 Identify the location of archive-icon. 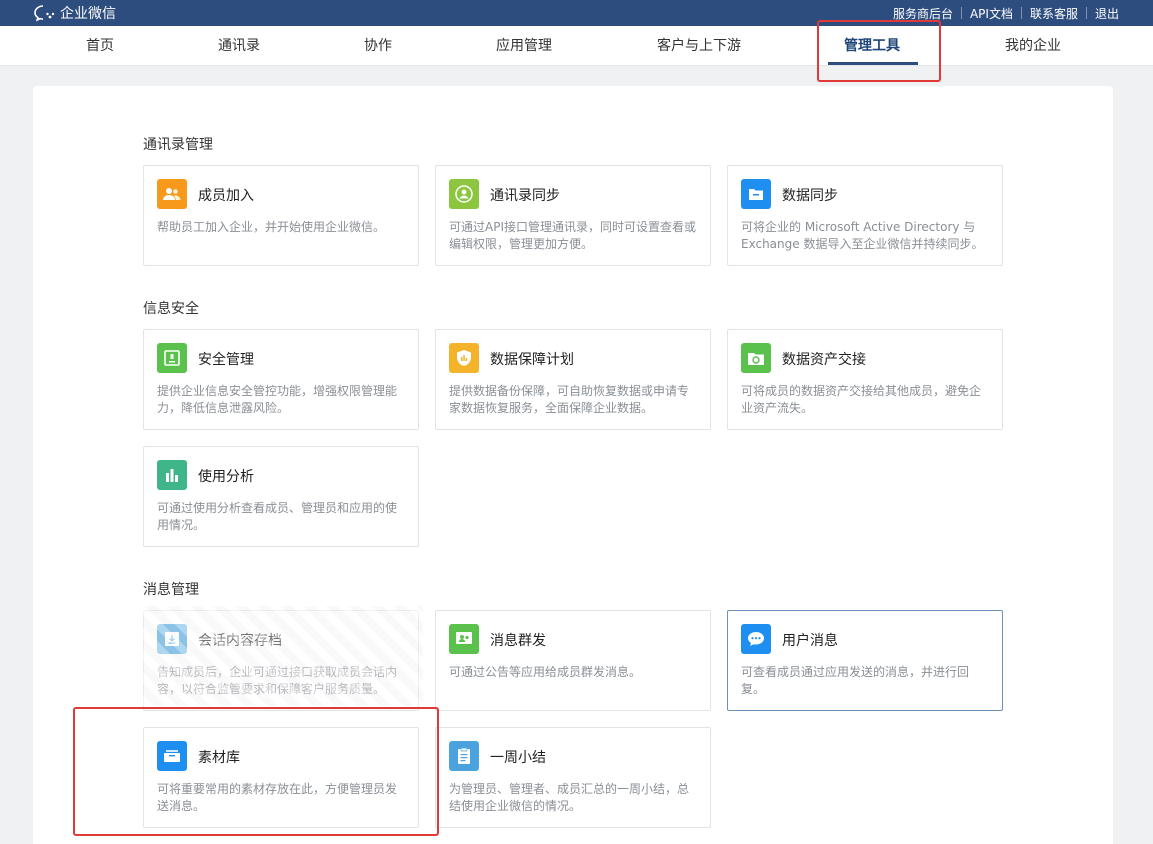
(172, 639).